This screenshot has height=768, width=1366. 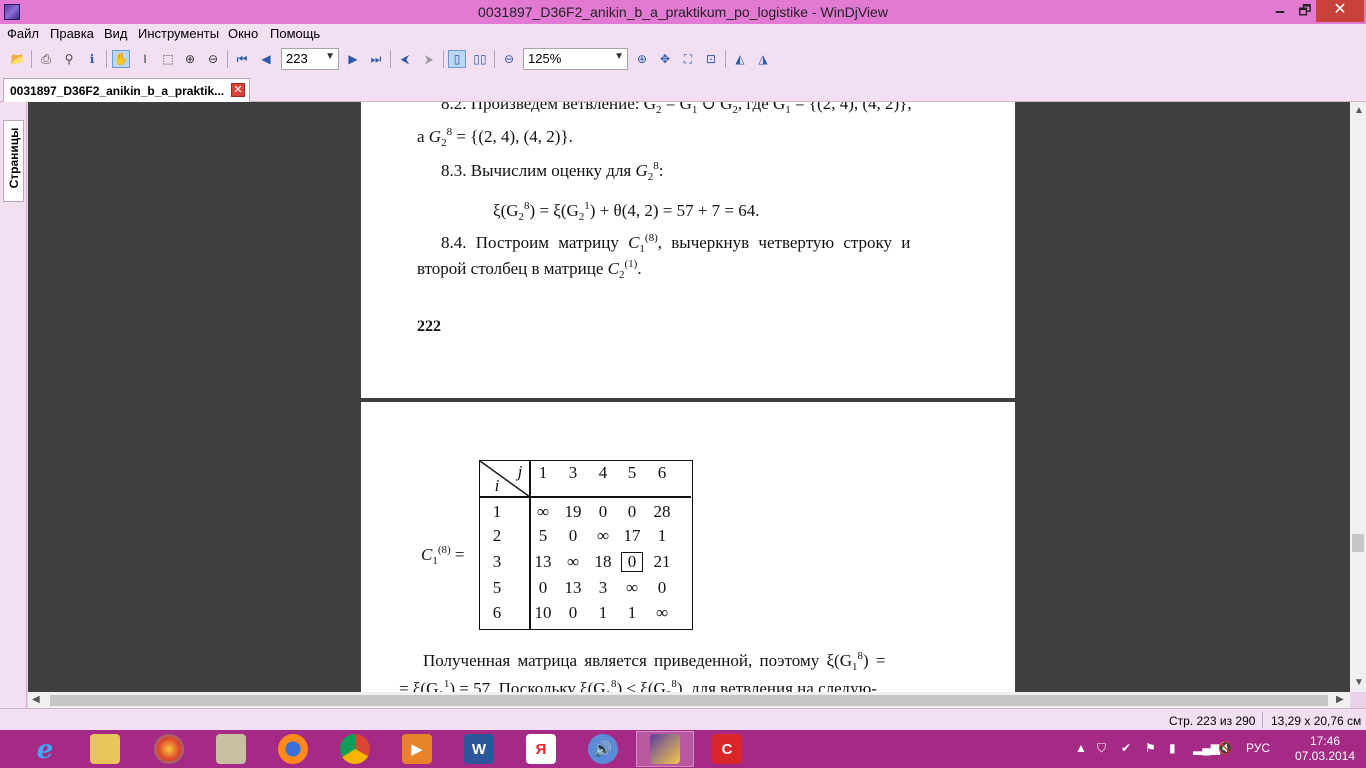 I want to click on internet-explorer-icon: ℯ, so click(x=45, y=748).